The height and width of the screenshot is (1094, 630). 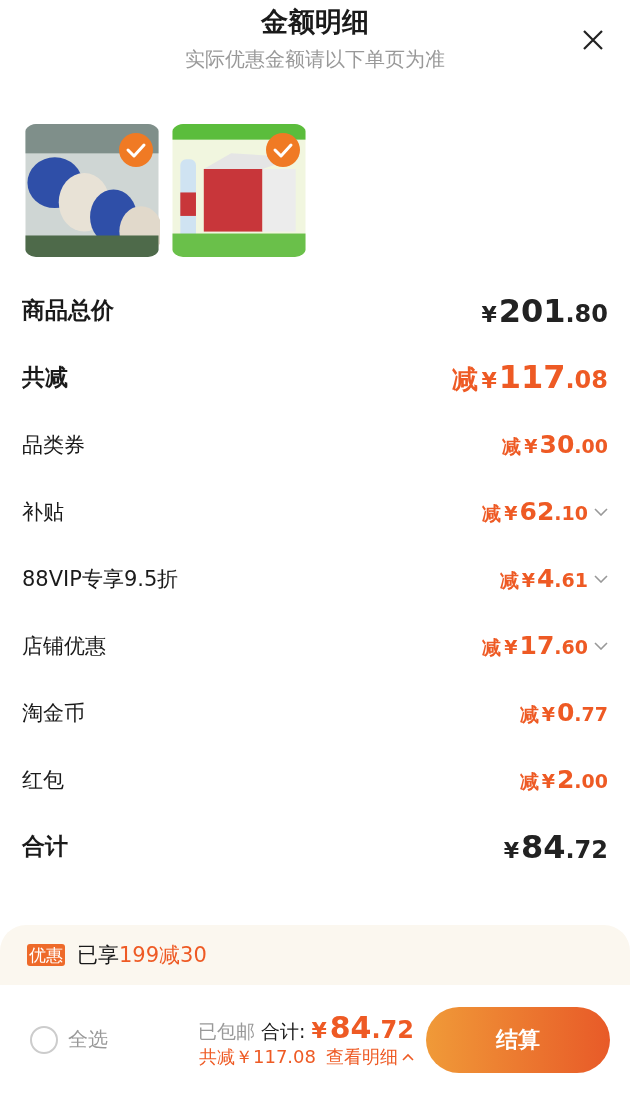 What do you see at coordinates (45, 377) in the screenshot?
I see `row-label: 共减` at bounding box center [45, 377].